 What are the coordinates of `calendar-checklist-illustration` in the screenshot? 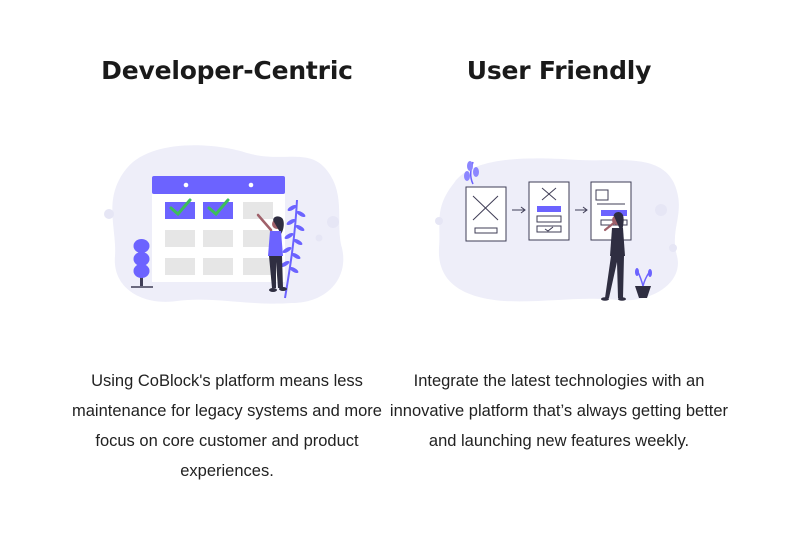 It's located at (227, 228).